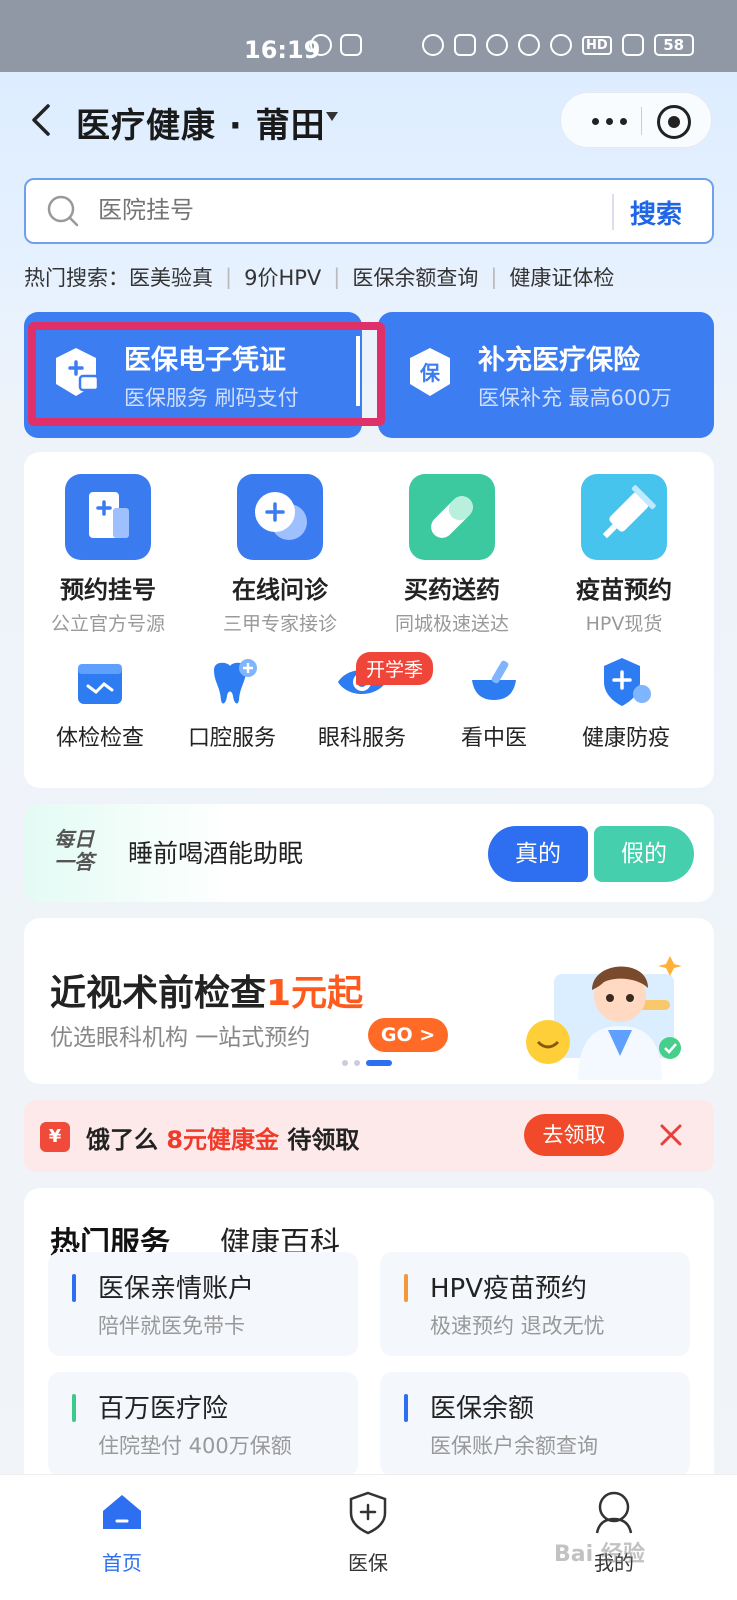  I want to click on service-subtitle: 三甲专家接诊, so click(279, 624).